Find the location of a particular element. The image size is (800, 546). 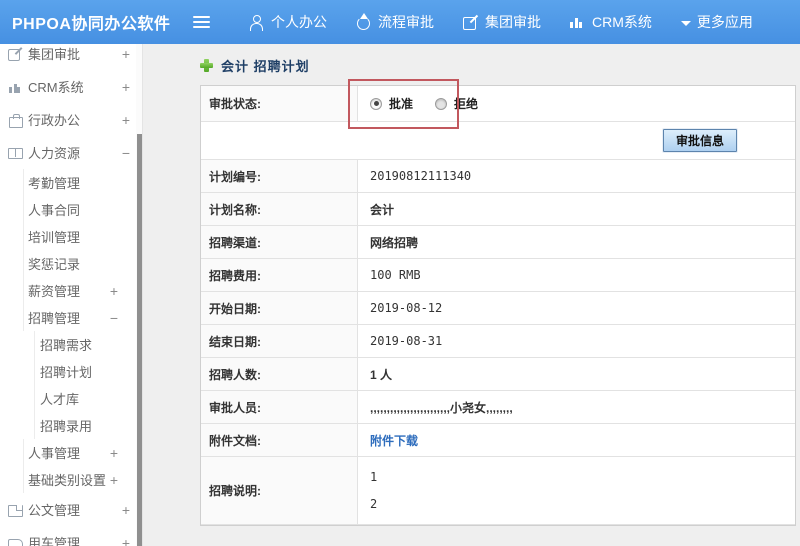

sidebar-item-label: 用车管理 is located at coordinates (54, 541).